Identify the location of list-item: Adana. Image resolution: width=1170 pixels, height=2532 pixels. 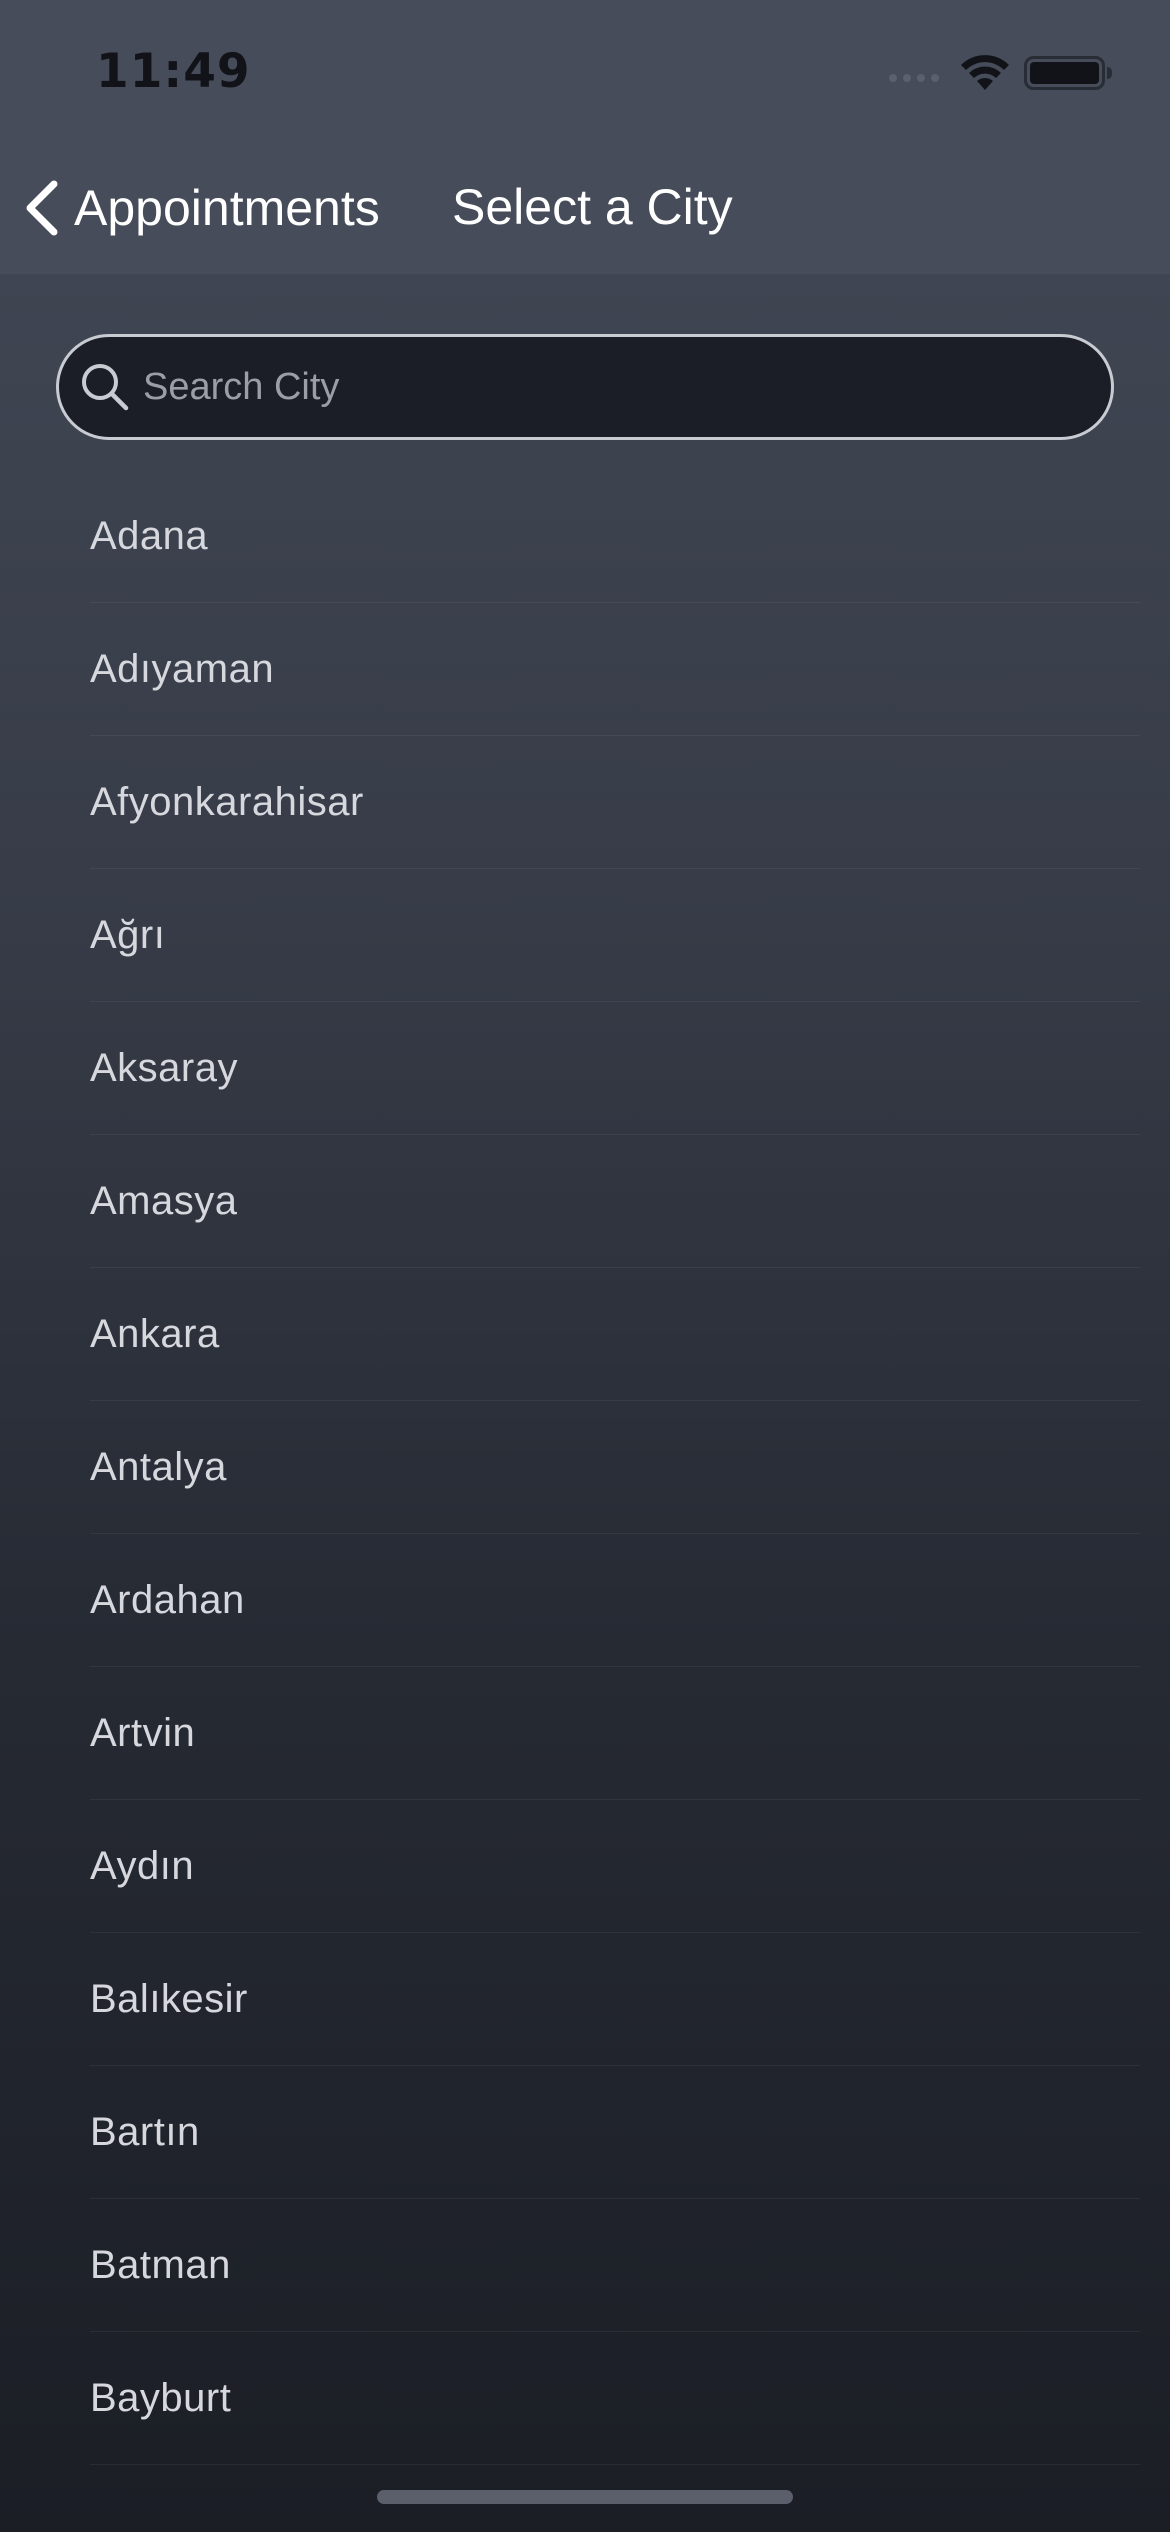
(585, 536).